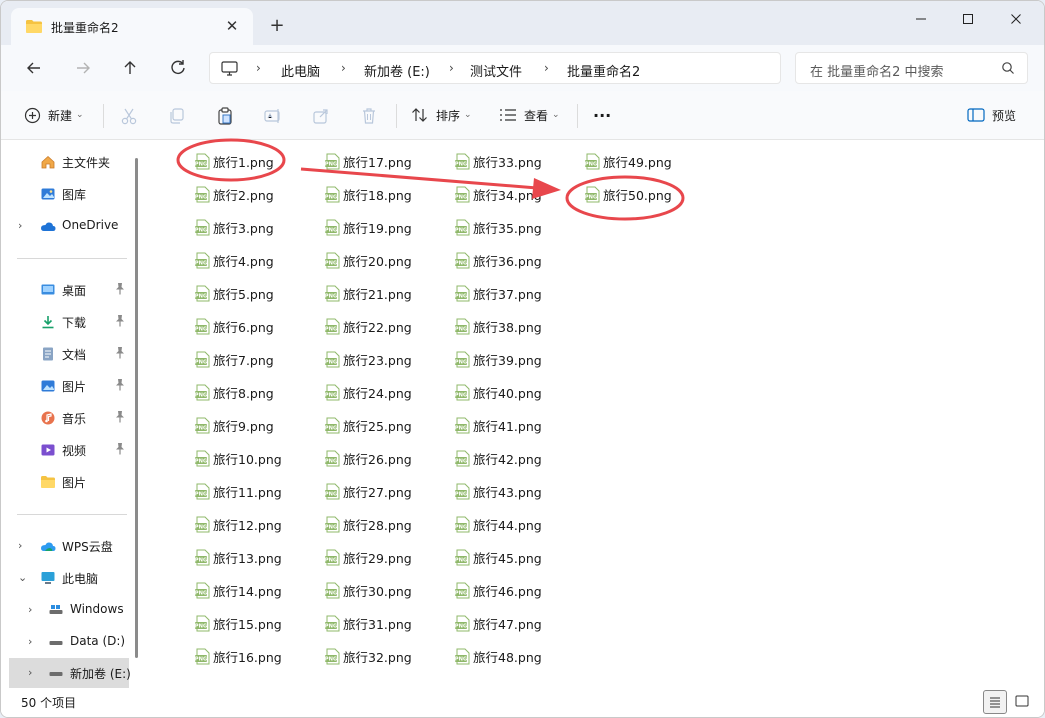 This screenshot has height=718, width=1045. What do you see at coordinates (498, 161) in the screenshot?
I see `file-item: PNG 旅行33.png` at bounding box center [498, 161].